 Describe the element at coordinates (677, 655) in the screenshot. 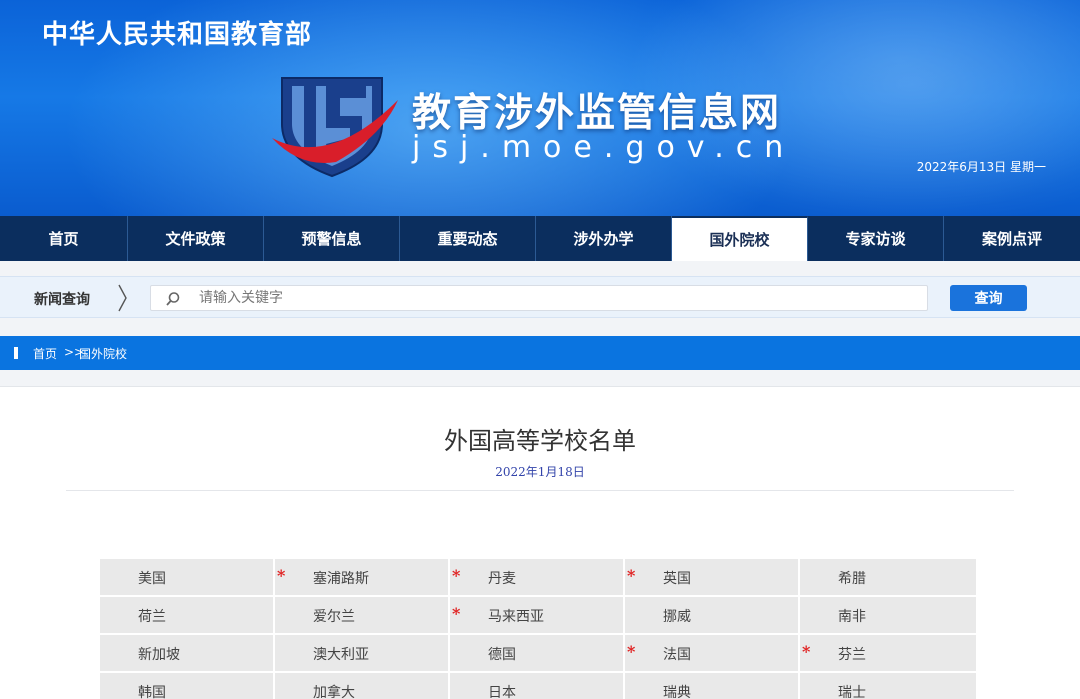

I see `country-name: 法国` at that location.